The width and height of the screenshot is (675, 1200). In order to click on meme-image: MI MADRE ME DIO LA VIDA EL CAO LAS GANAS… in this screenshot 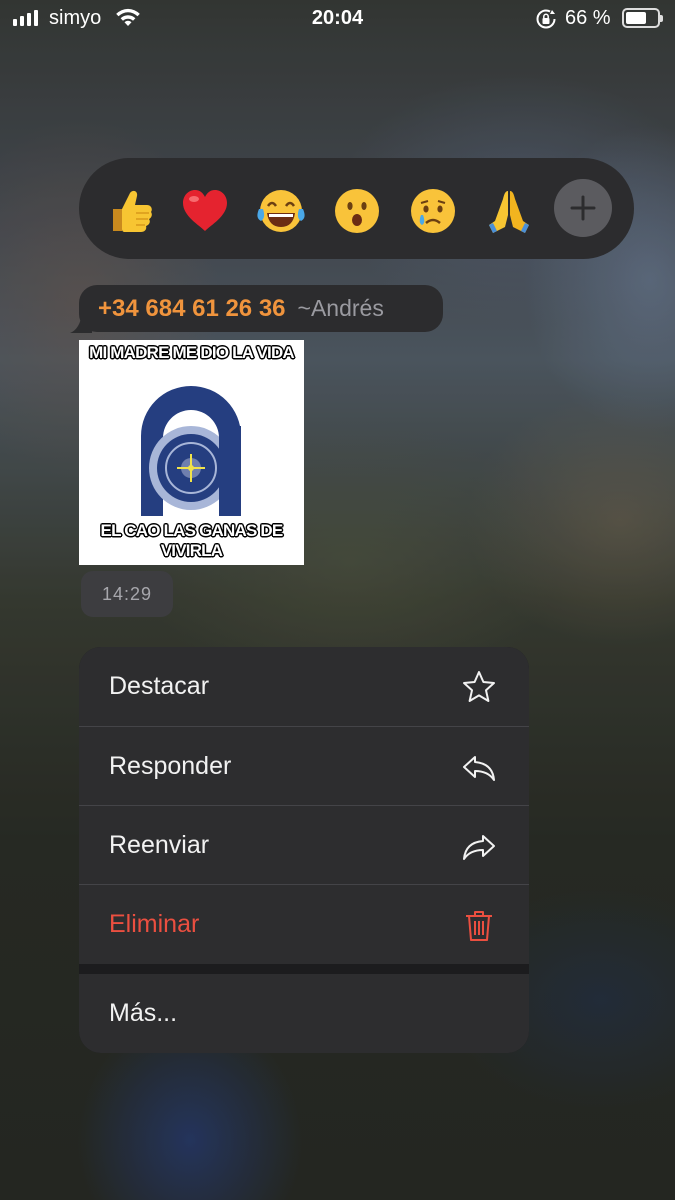, I will do `click(191, 452)`.